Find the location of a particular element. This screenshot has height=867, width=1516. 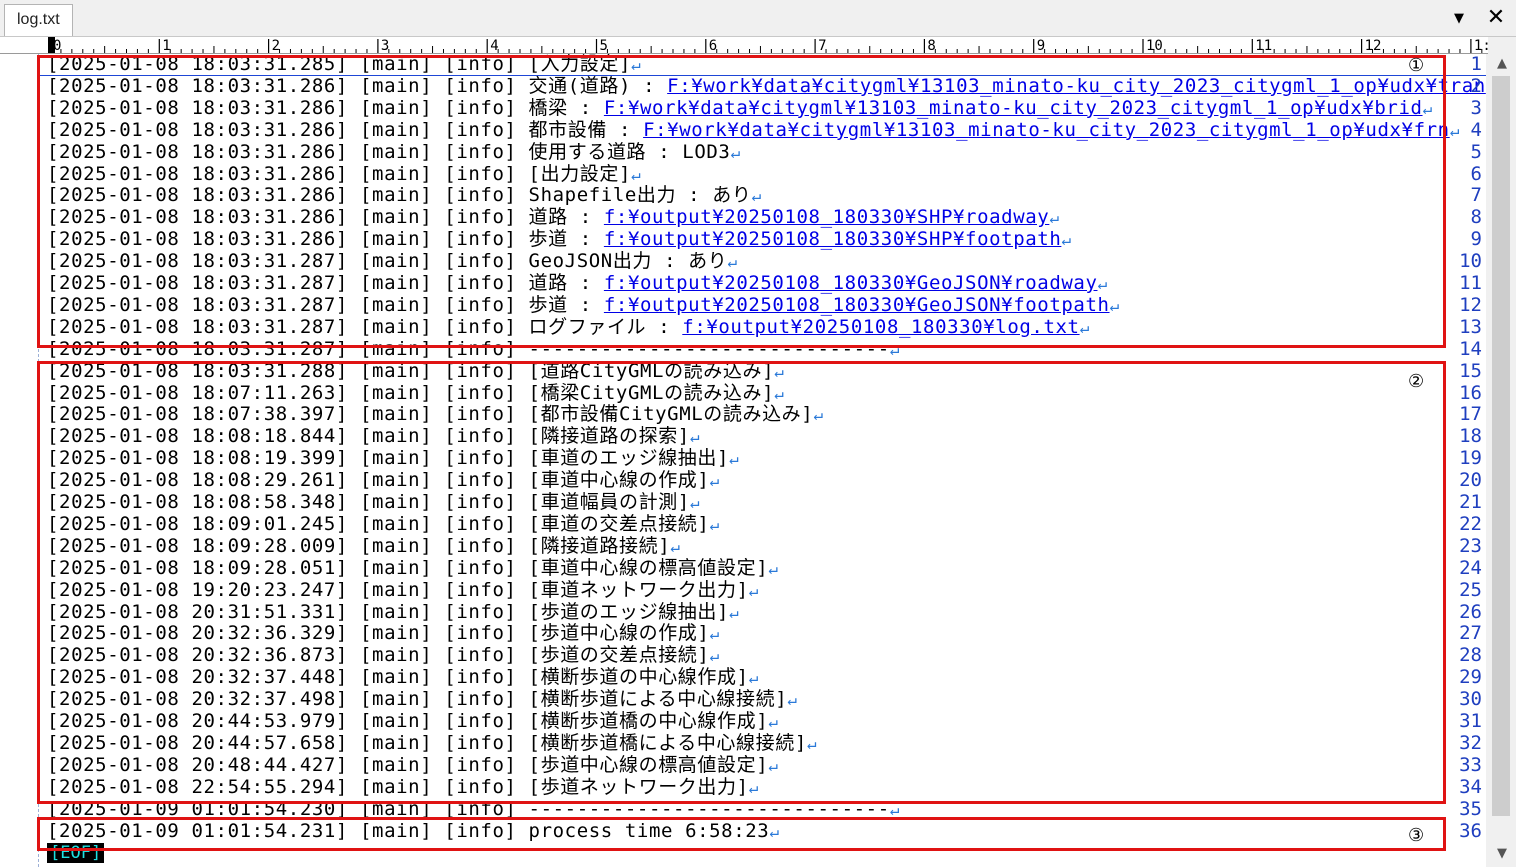

line-number: 35 is located at coordinates (1470, 808).